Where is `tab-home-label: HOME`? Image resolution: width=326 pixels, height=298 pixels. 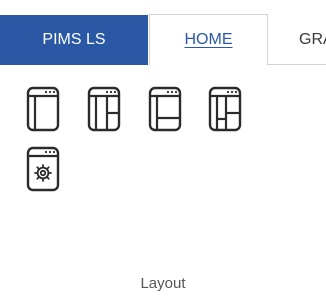
tab-home-label: HOME is located at coordinates (208, 39).